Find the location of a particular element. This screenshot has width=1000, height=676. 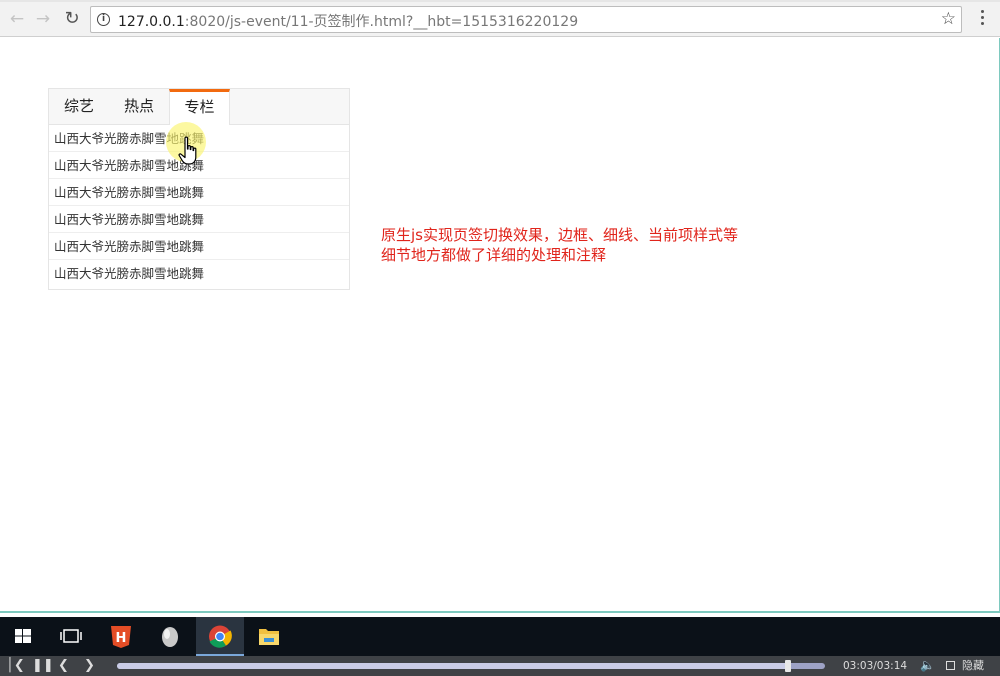

back-arrow-icon: ← is located at coordinates (17, 19).